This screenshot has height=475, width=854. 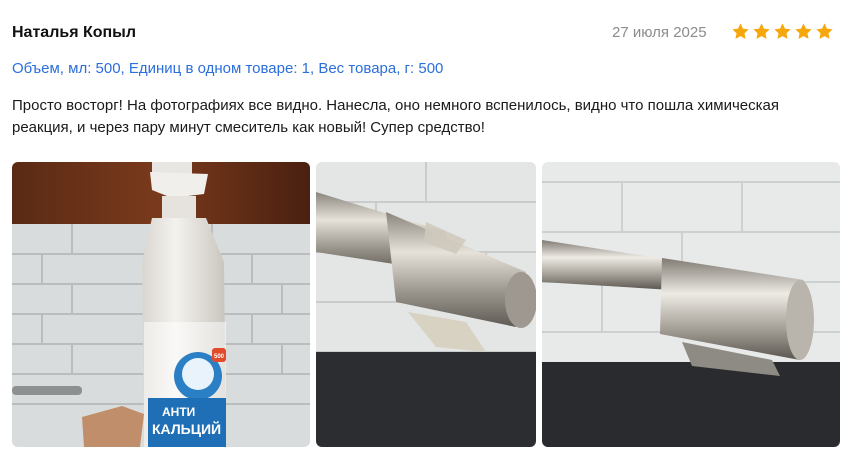 What do you see at coordinates (178, 412) in the screenshot?
I see `bottle-label-line1: АНТИ` at bounding box center [178, 412].